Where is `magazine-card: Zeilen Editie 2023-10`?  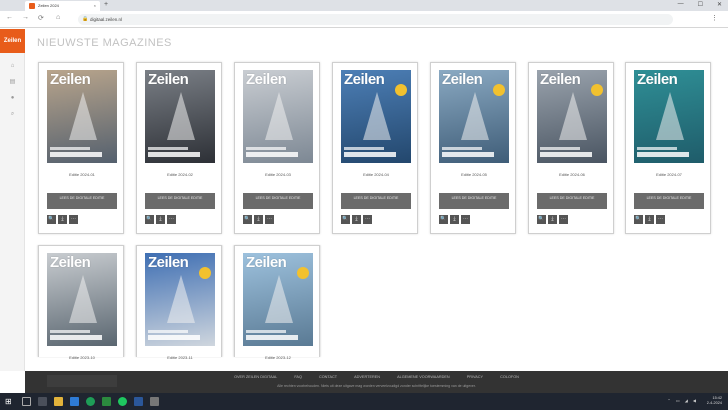 magazine-card: Zeilen Editie 2023-10 is located at coordinates (81, 302).